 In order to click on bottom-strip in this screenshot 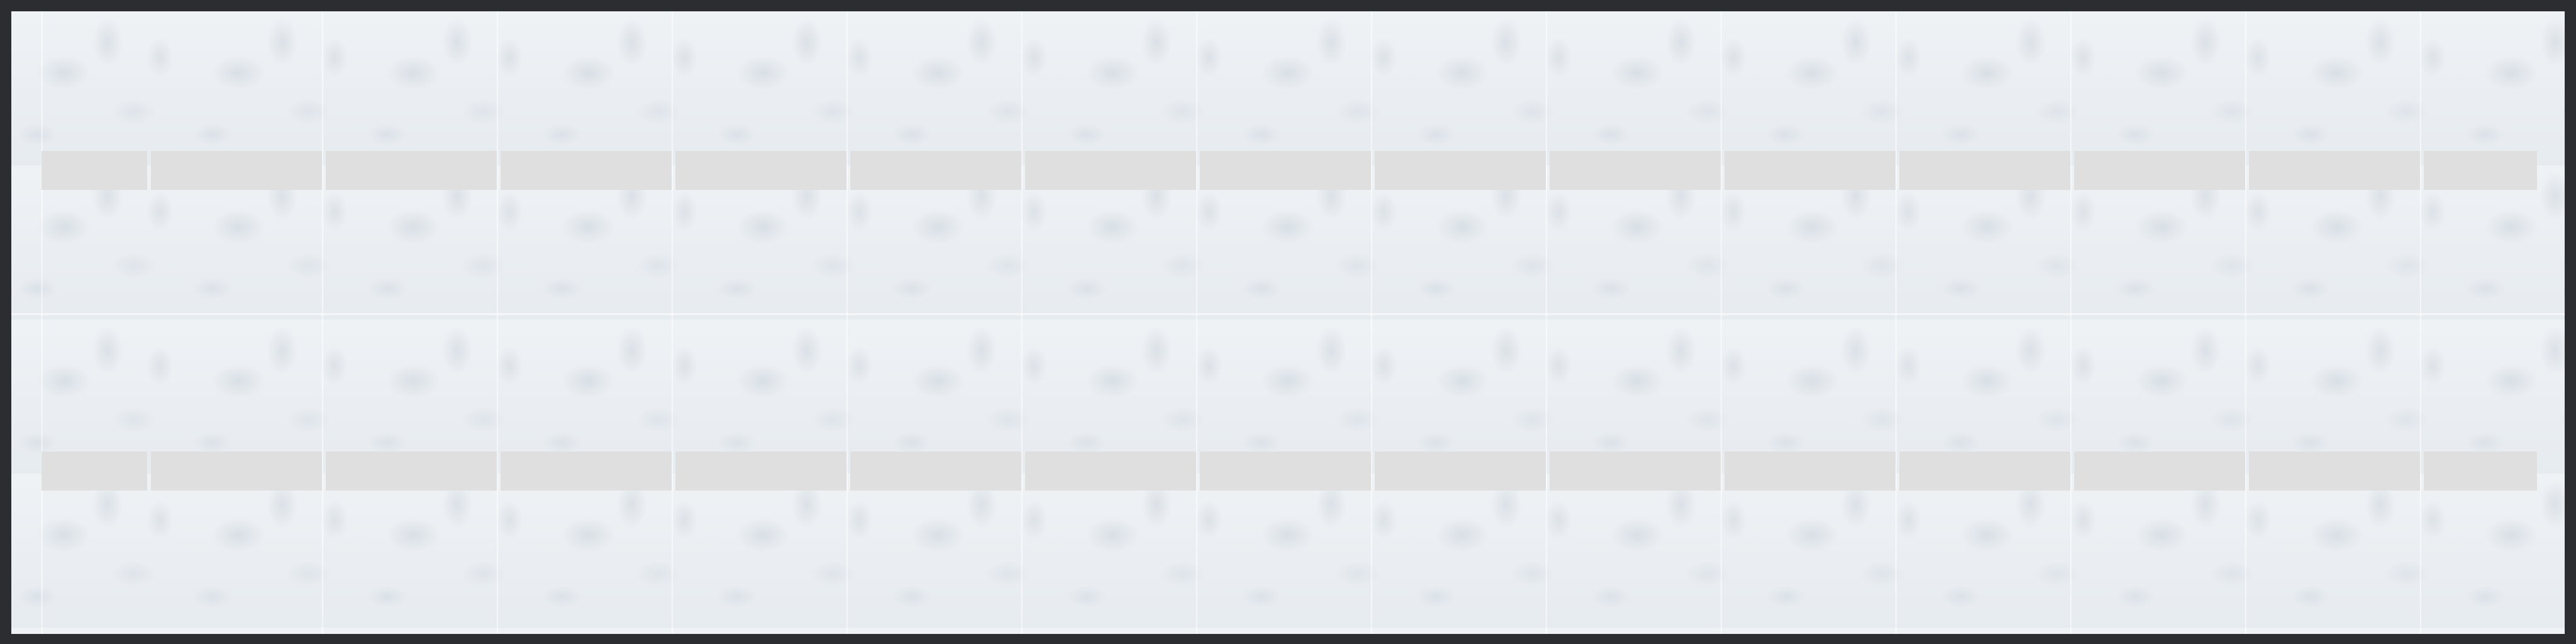, I will do `click(1293, 471)`.